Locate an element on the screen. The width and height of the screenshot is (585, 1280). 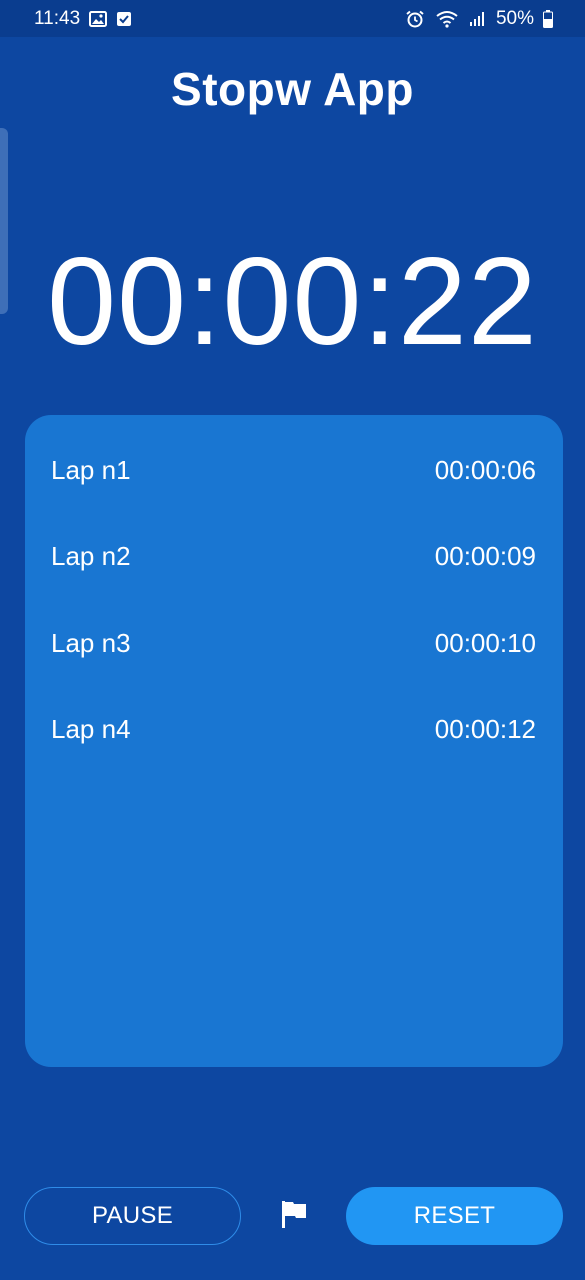
status-bar-right: 50% is located at coordinates (480, 19).